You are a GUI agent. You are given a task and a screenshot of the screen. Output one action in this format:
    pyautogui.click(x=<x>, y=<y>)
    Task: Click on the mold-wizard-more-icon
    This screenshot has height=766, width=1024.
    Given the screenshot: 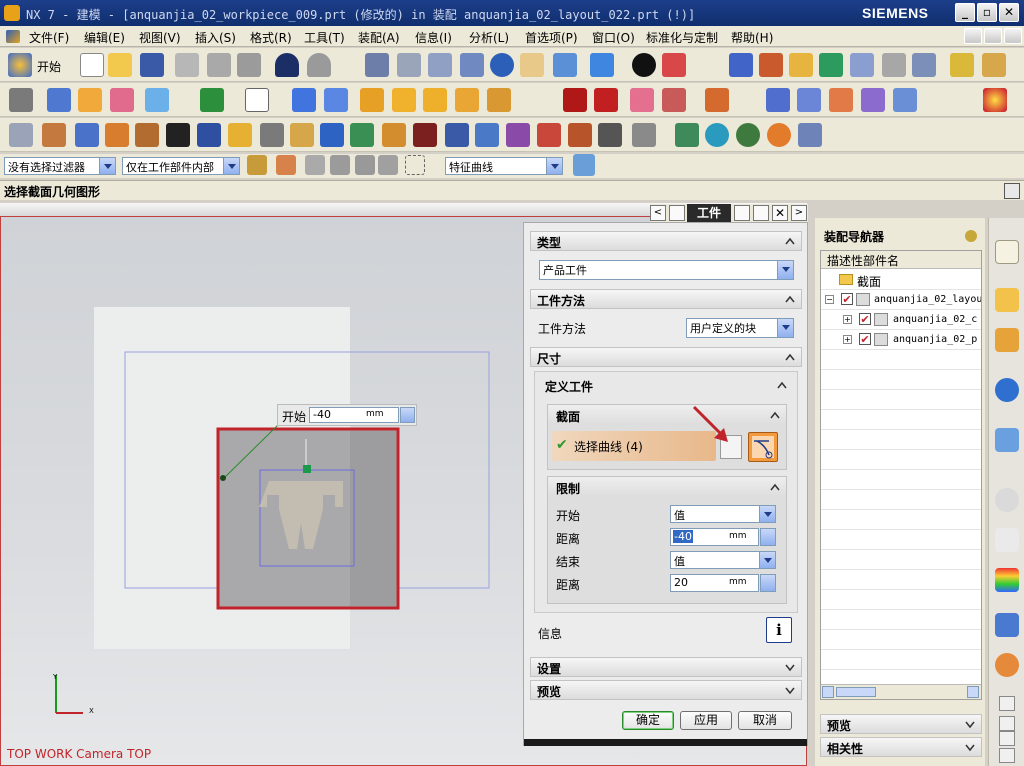 What is the action you would take?
    pyautogui.click(x=810, y=135)
    